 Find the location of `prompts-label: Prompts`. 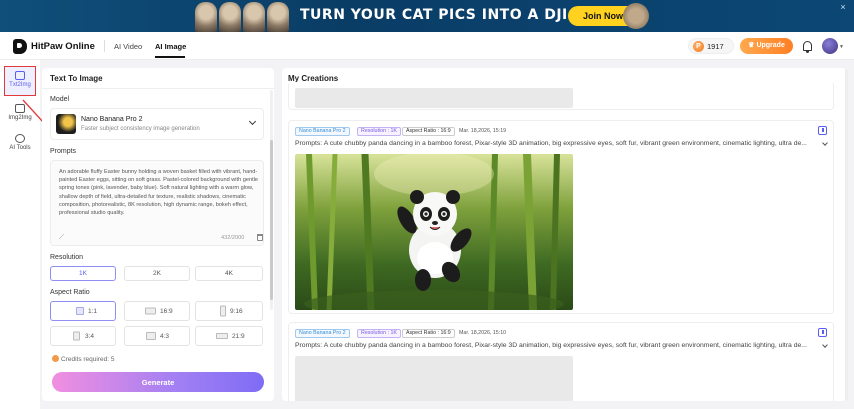

prompts-label: Prompts is located at coordinates (63, 151).